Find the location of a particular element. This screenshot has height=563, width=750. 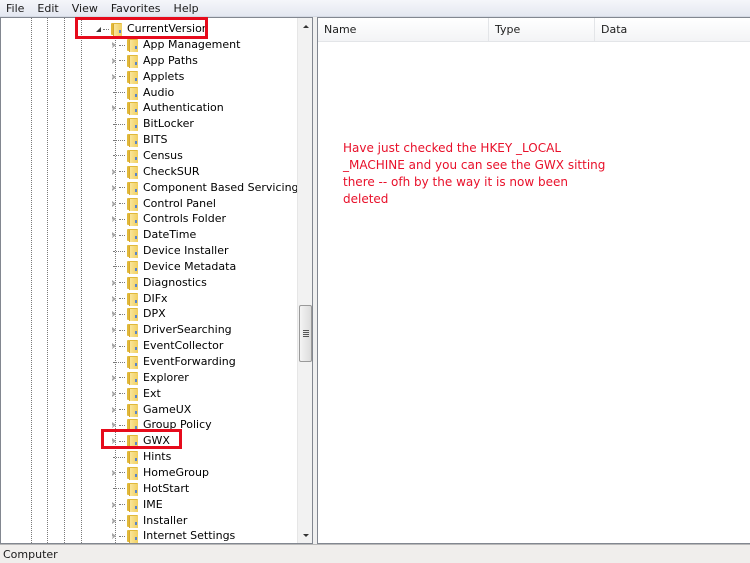

tree-node-app-paths: App Paths is located at coordinates (153, 61).